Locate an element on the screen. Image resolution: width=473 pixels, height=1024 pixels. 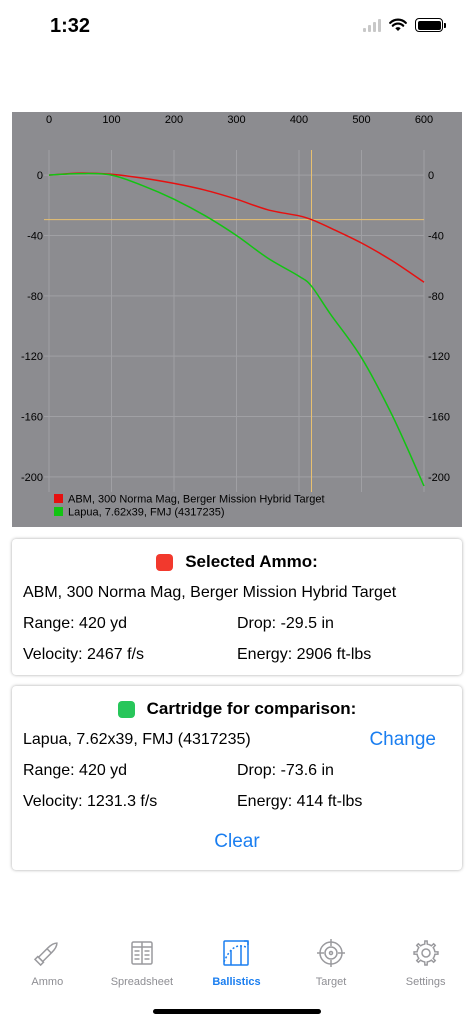
trajectory-icon is located at coordinates (236, 953).